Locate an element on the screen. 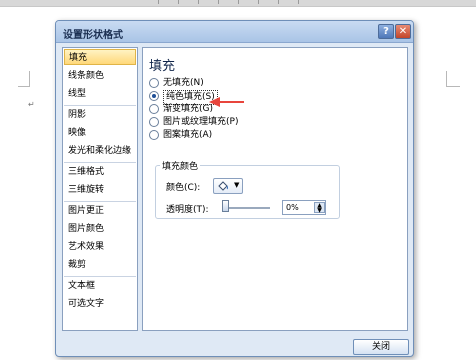 This screenshot has height=360, width=476. nav-item-picture-color: 图片颜色 is located at coordinates (100, 229).